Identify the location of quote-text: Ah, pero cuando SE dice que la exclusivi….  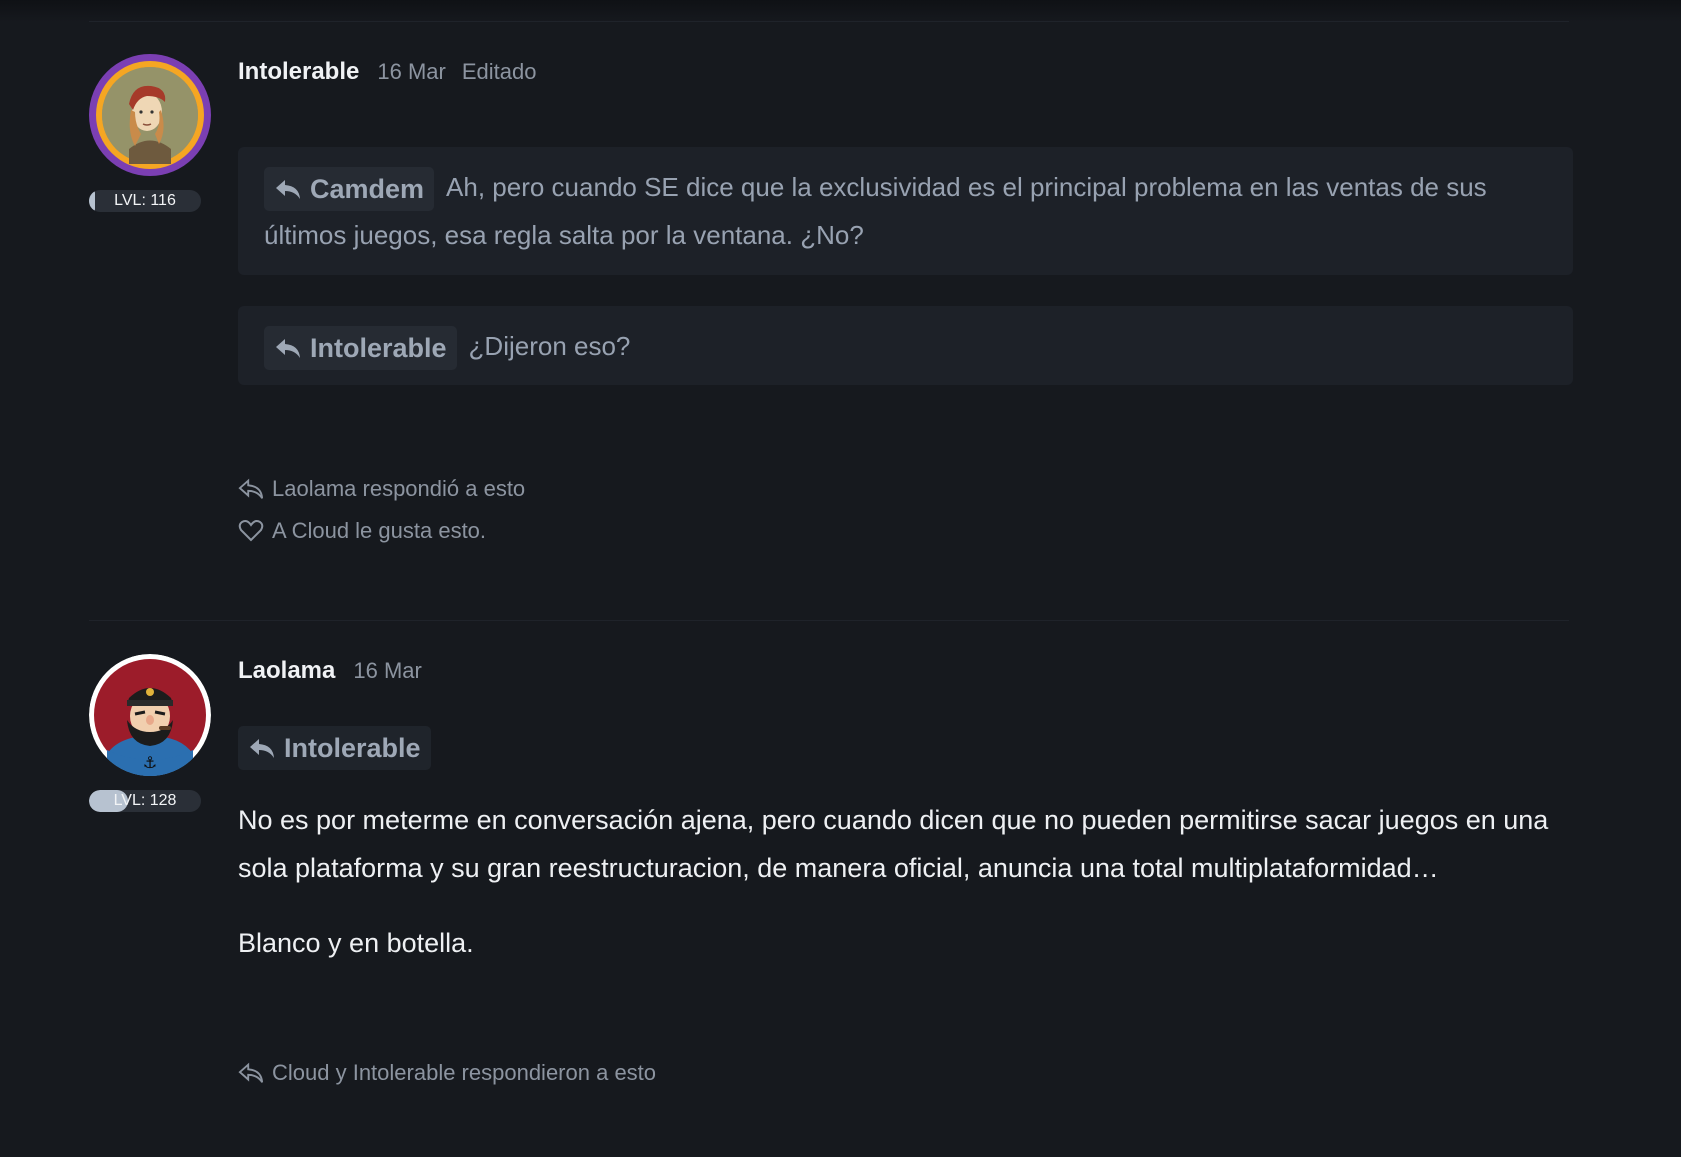
(875, 211).